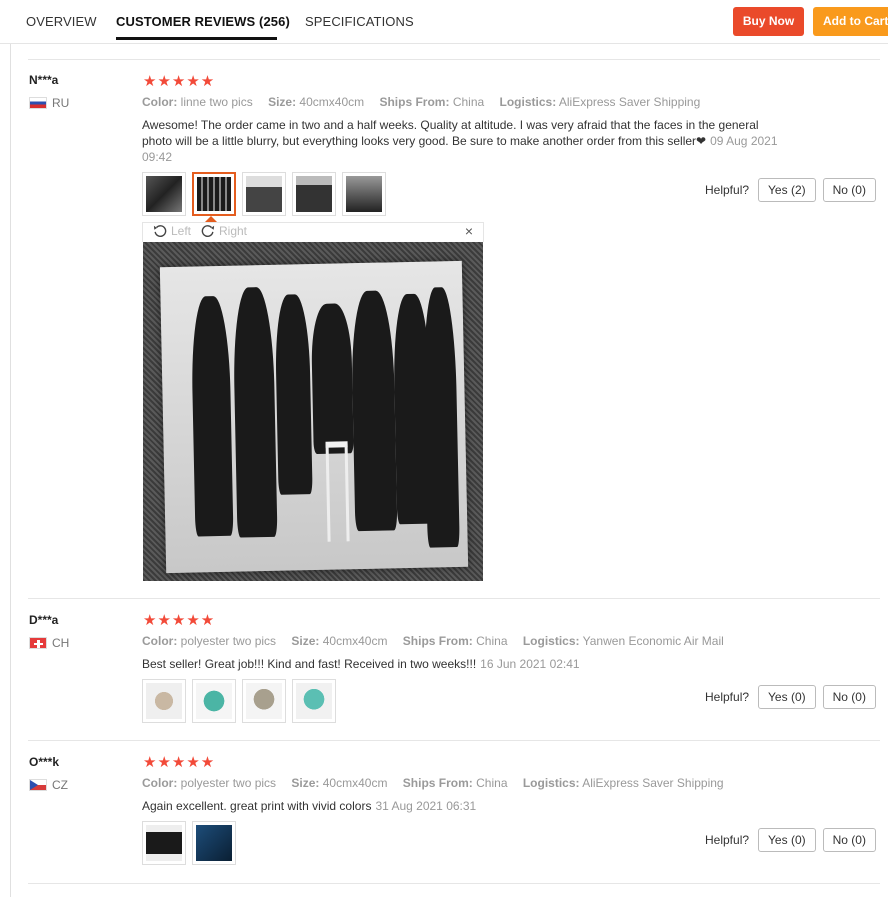  Describe the element at coordinates (61, 643) in the screenshot. I see `country-code: CH` at that location.